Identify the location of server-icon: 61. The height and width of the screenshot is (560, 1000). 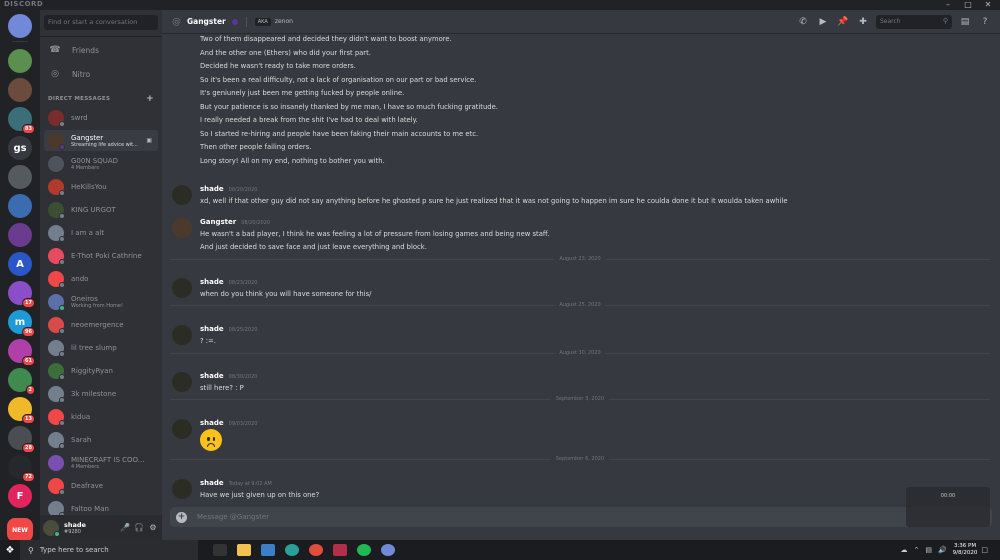
(21, 352).